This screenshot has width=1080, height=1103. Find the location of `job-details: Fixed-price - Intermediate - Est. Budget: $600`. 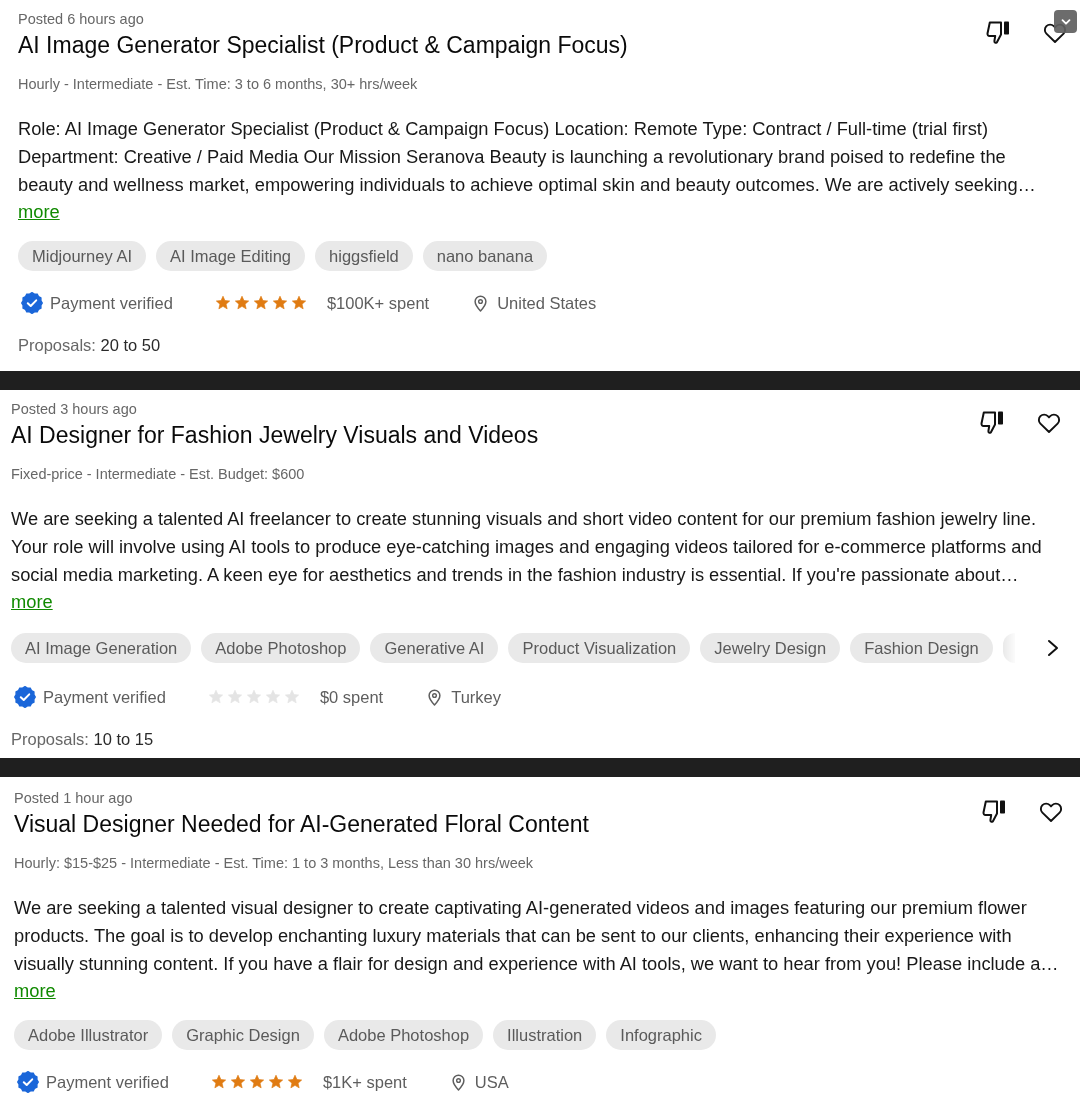

job-details: Fixed-price - Intermediate - Est. Budget: $600 is located at coordinates (158, 474).